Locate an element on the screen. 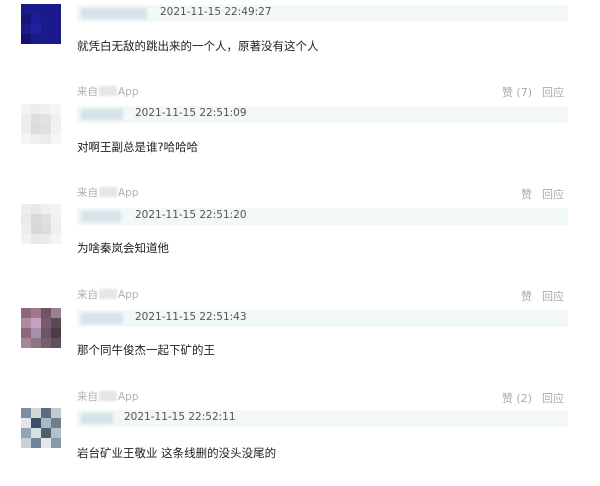 The image size is (600, 486). comment-actions: 赞 (2) 回应 is located at coordinates (528, 398).